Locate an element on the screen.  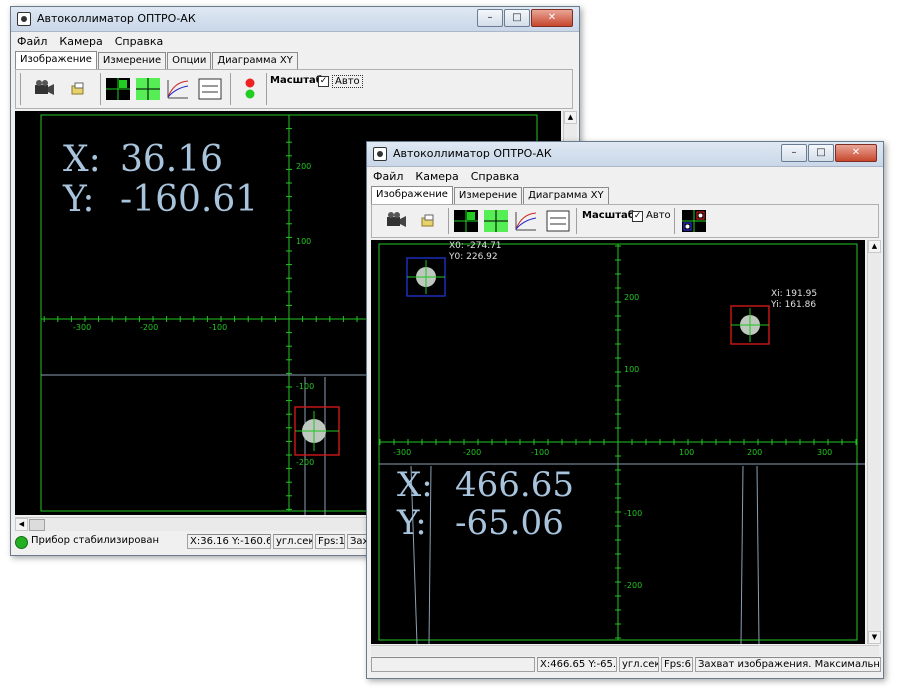
minimize-icon: – is located at coordinates (490, 17).